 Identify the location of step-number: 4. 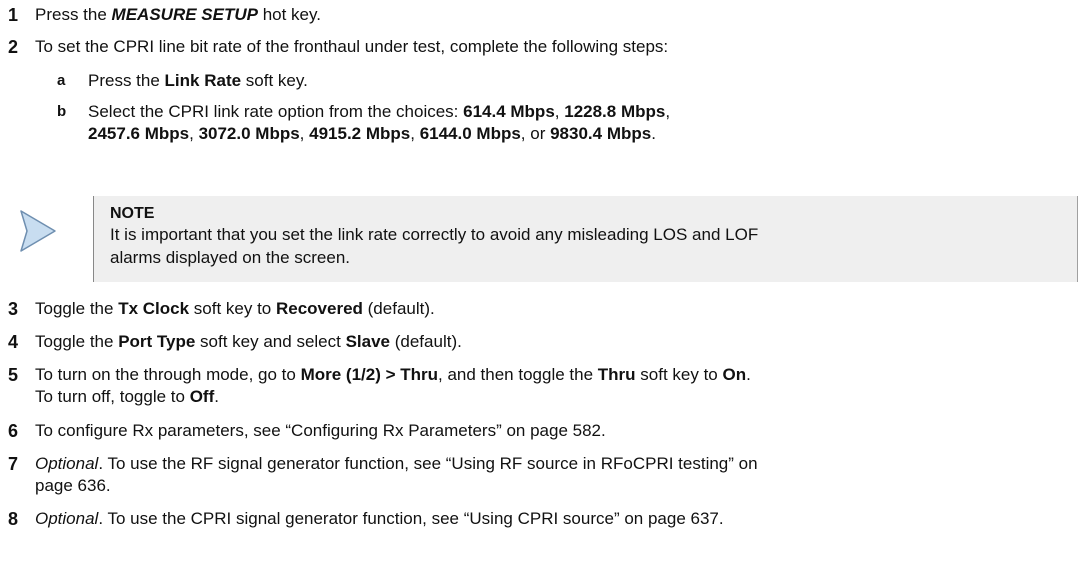
(13, 342).